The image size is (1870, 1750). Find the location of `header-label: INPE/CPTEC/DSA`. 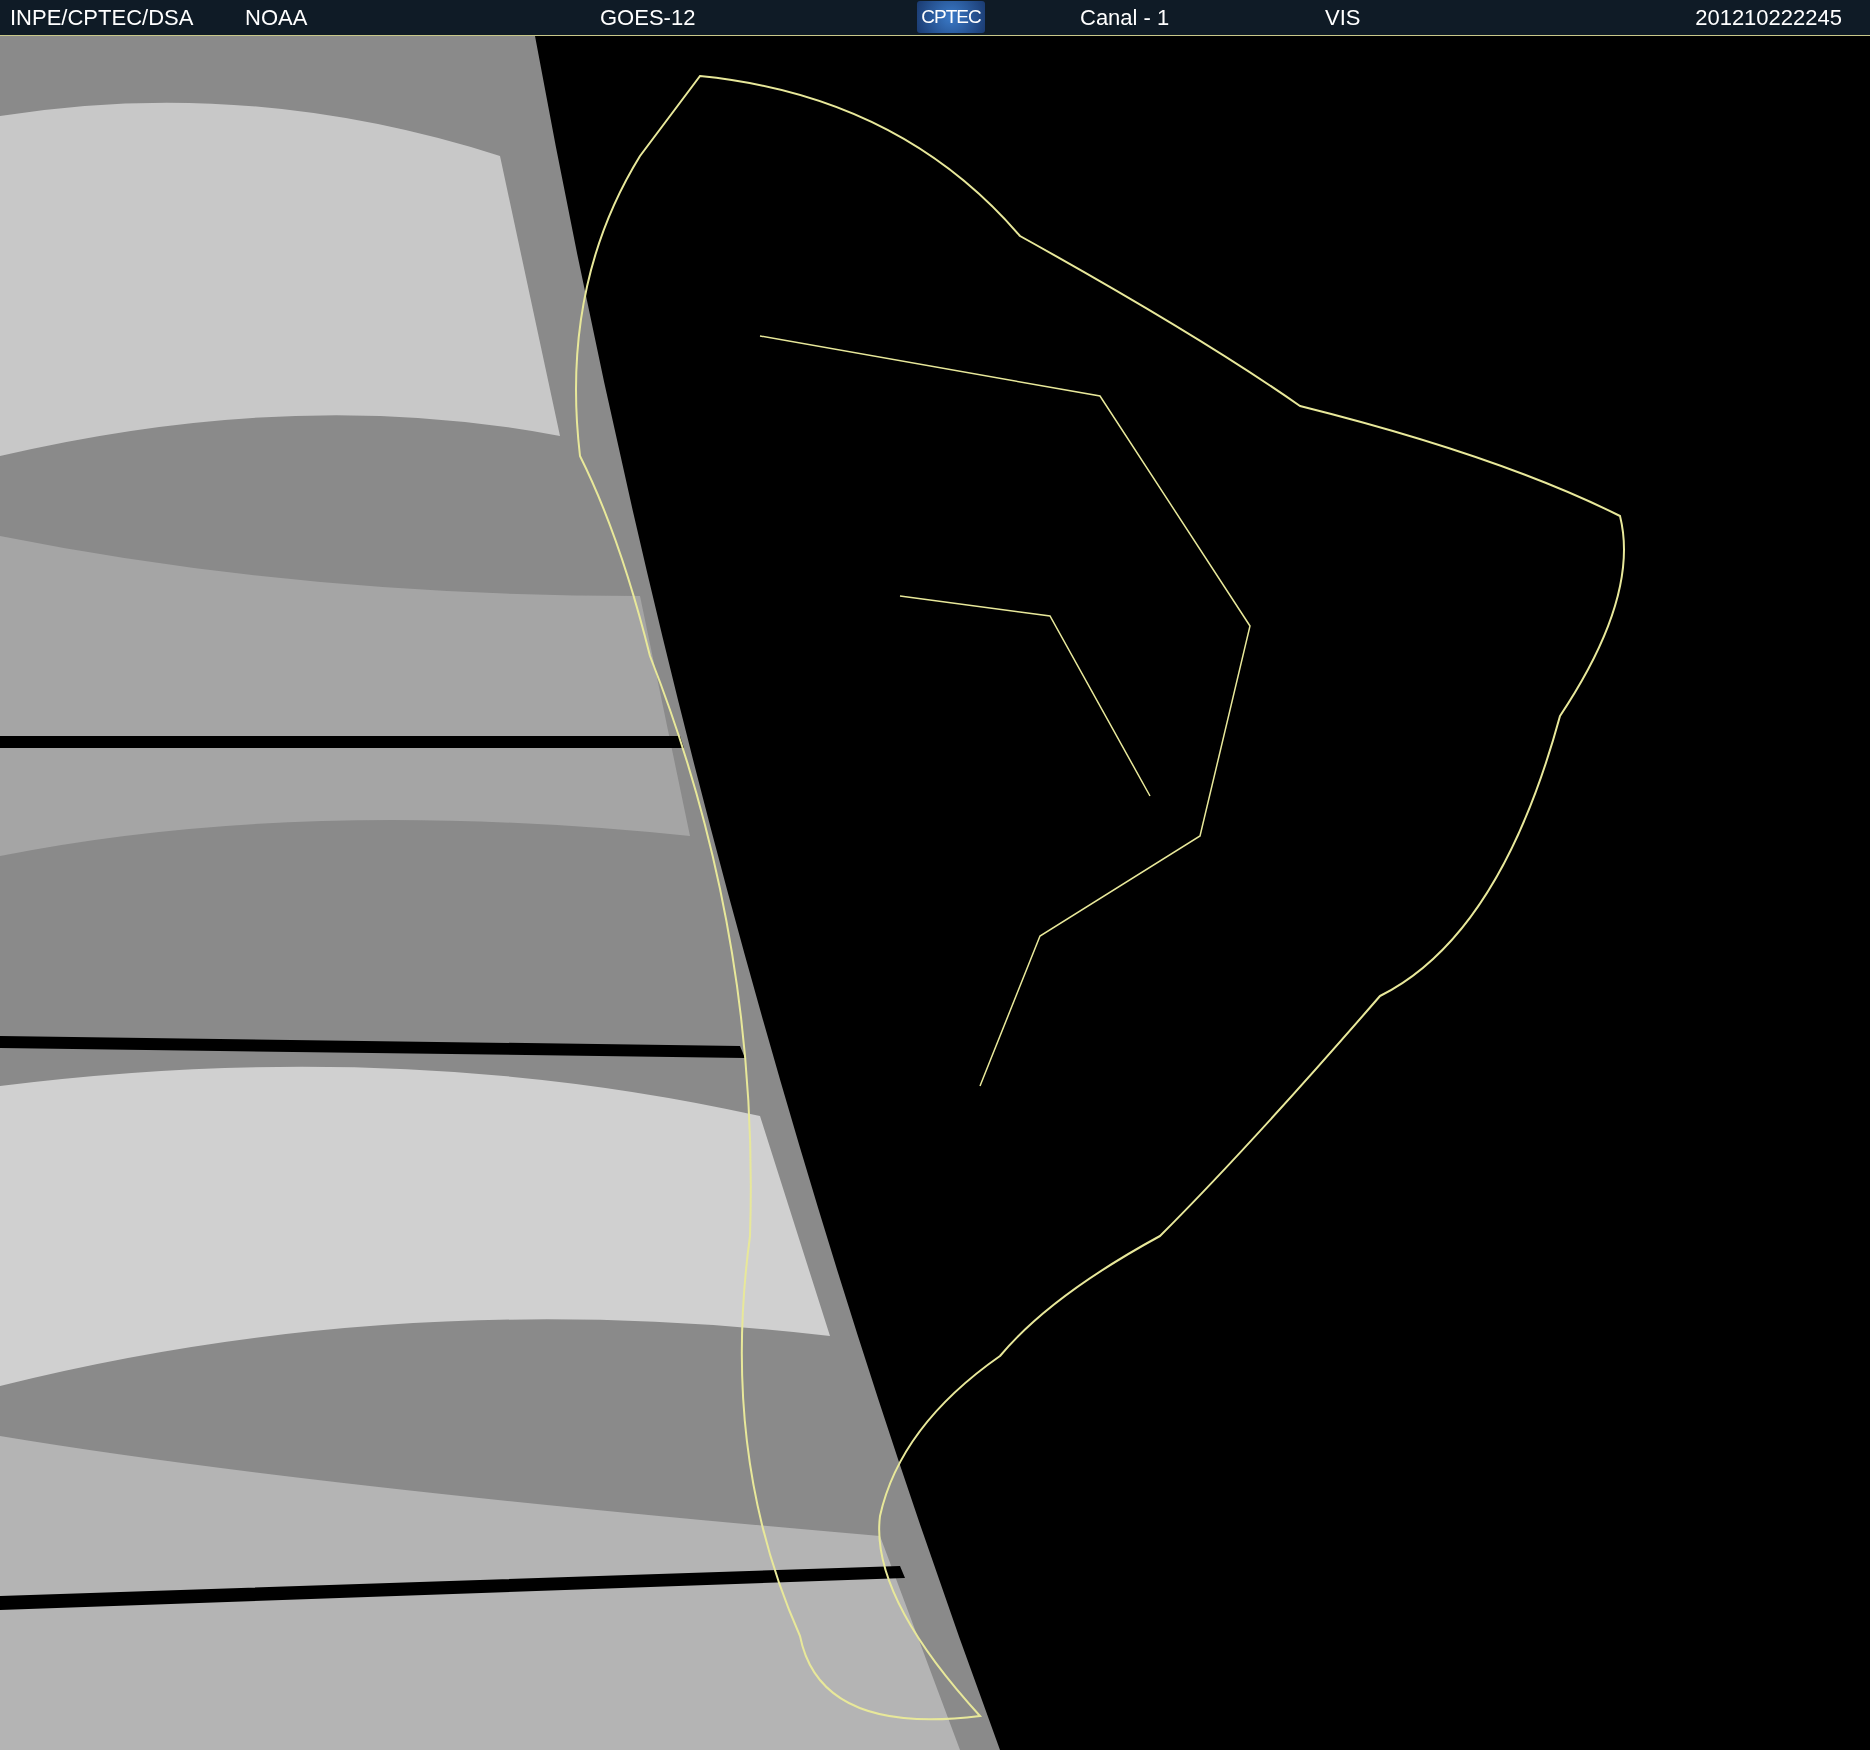

header-label: INPE/CPTEC/DSA is located at coordinates (102, 18).